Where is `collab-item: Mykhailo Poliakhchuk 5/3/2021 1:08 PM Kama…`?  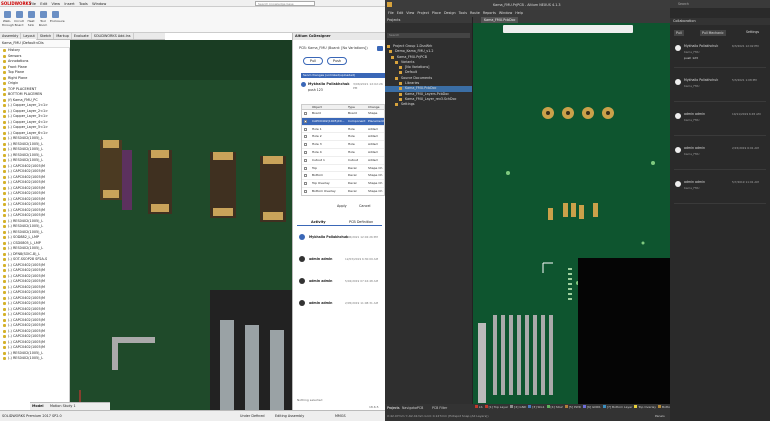
collab-item: Mykhailo Poliakhchuk 5/3/2021 1:08 PM Kama… is located at coordinates (720, 89).